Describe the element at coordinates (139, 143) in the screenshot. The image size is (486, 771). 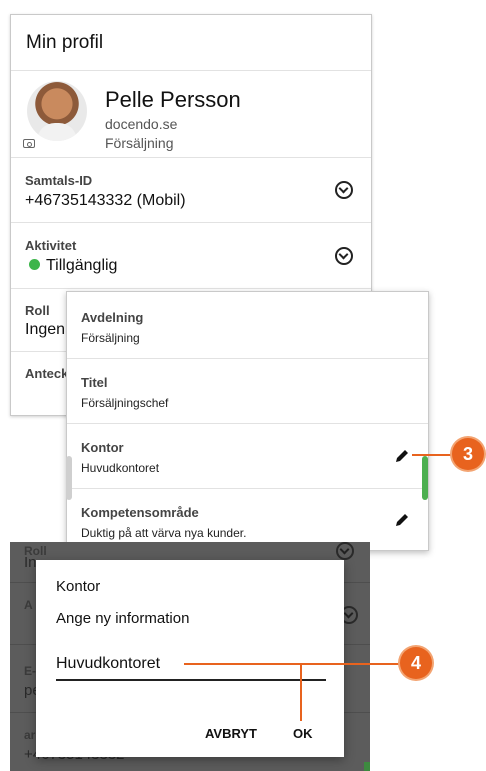
I see `profile-department: Försäljning` at that location.